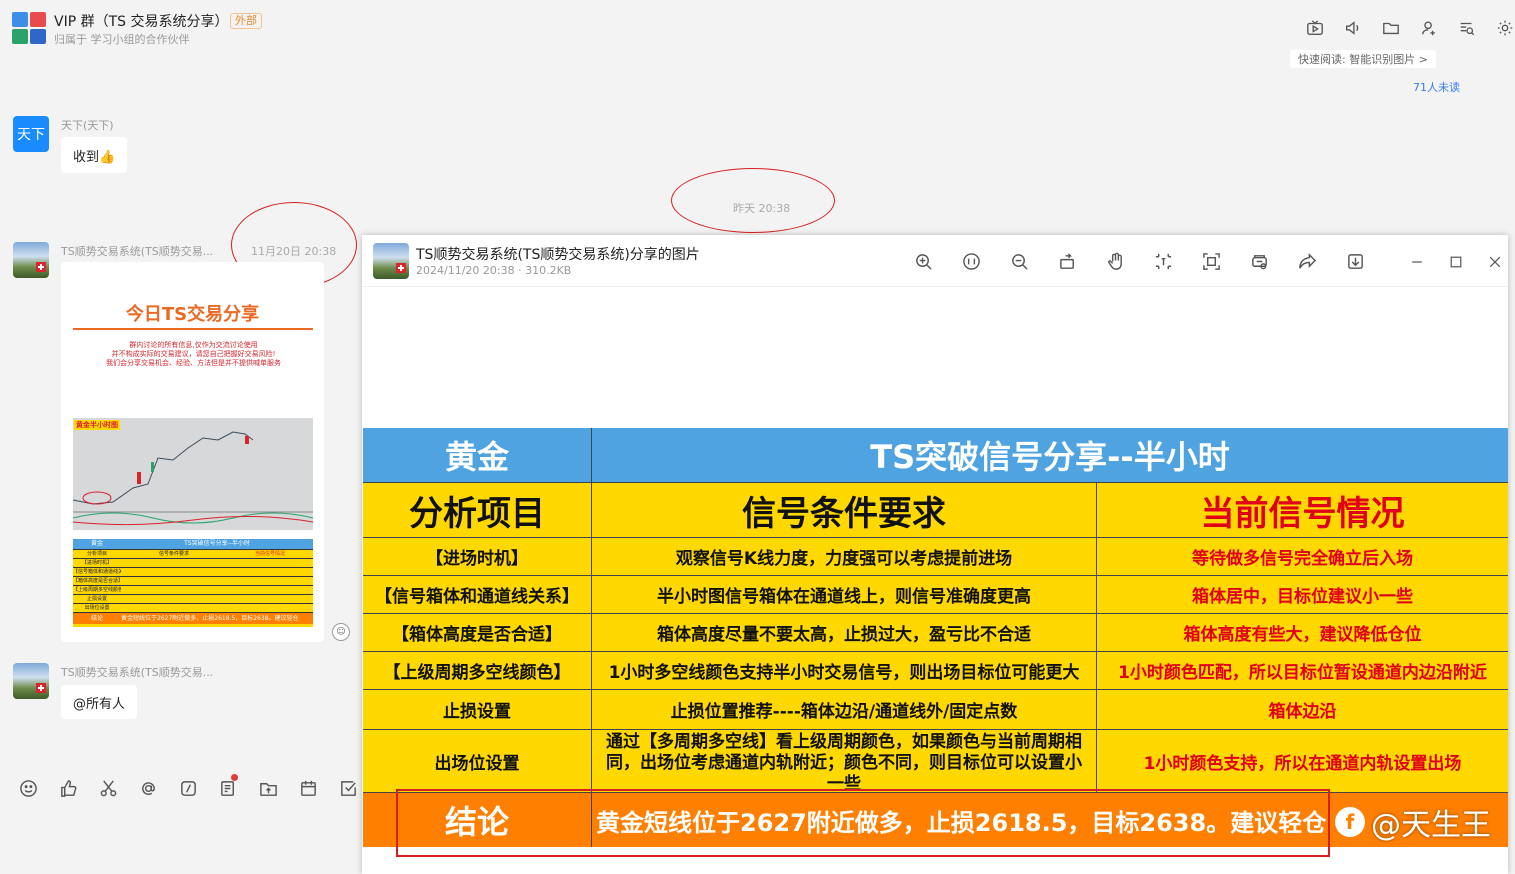  Describe the element at coordinates (108, 788) in the screenshot. I see `scissors-icon` at that location.